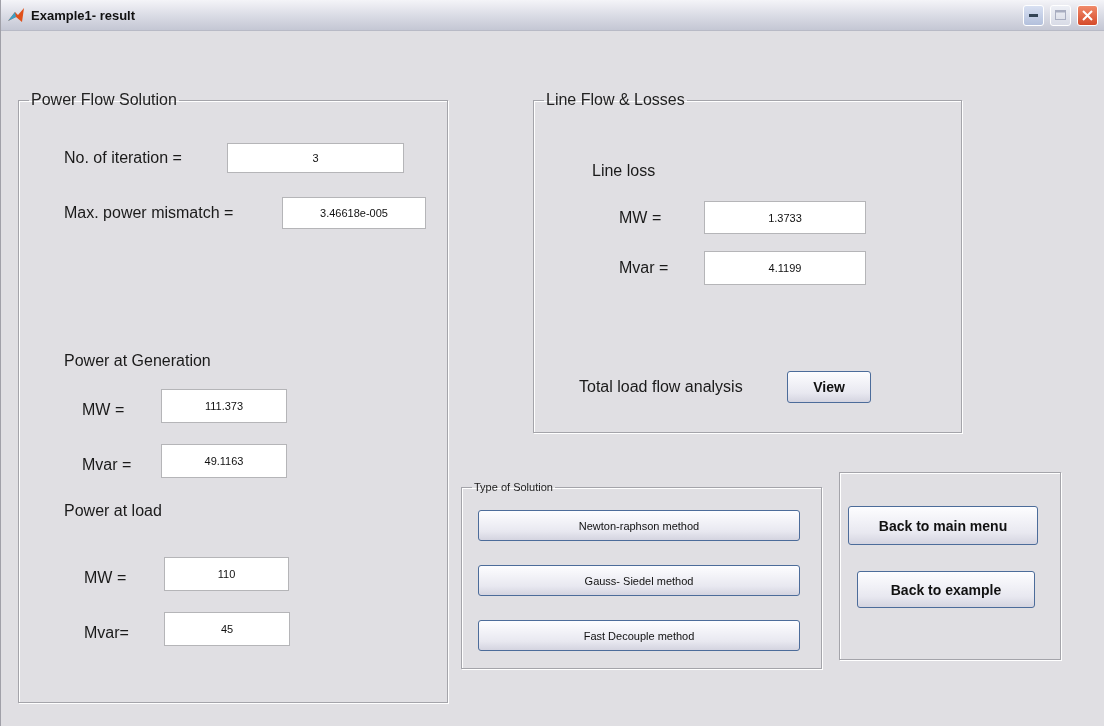 This screenshot has height=726, width=1104. I want to click on field-label: Mvar=, so click(107, 633).